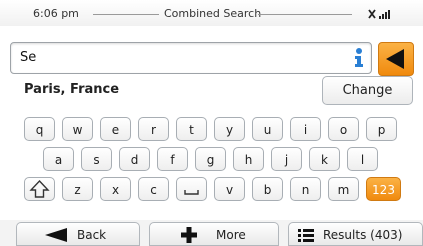 The height and width of the screenshot is (246, 423). Describe the element at coordinates (343, 189) in the screenshot. I see `key-m: m` at that location.